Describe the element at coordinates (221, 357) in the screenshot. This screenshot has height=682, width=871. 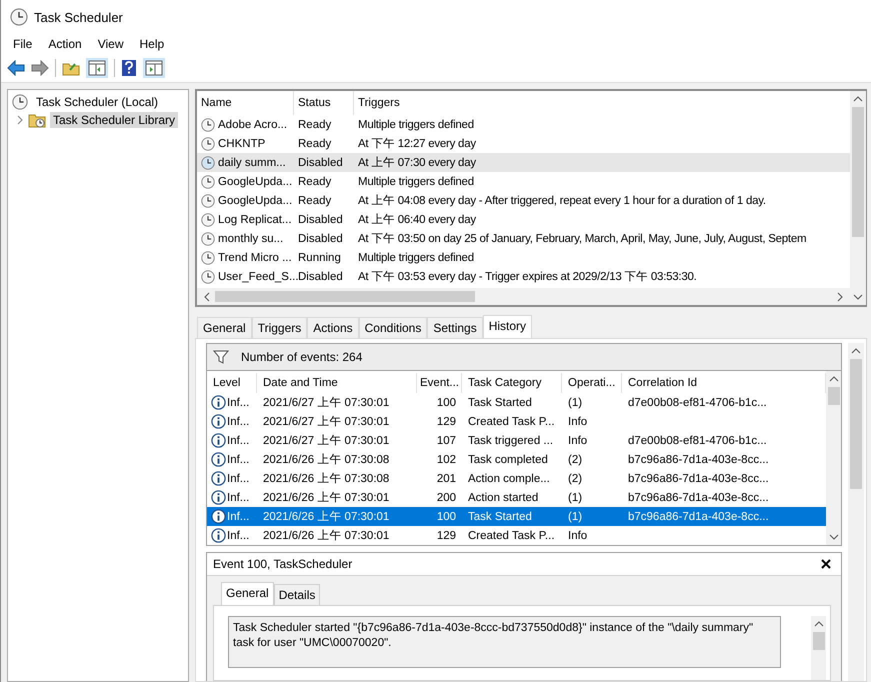
I see `filter-icon` at that location.